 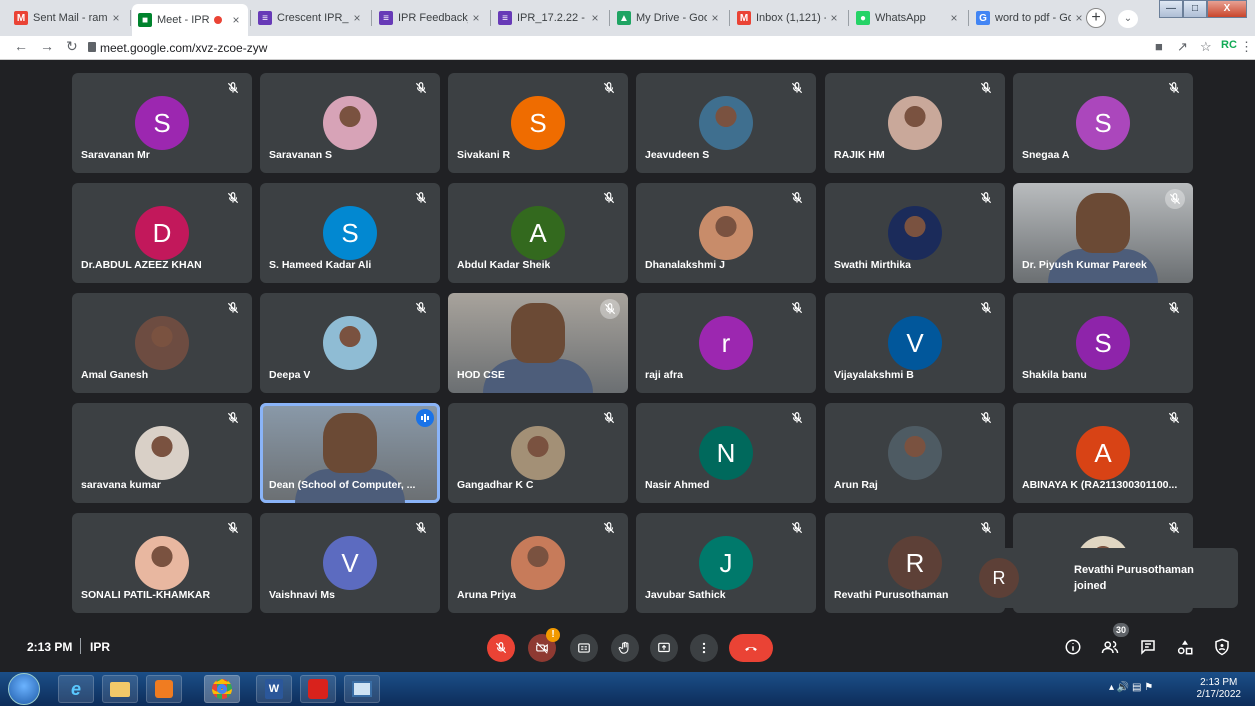 What do you see at coordinates (274, 689) in the screenshot?
I see `taskbar-word: W` at bounding box center [274, 689].